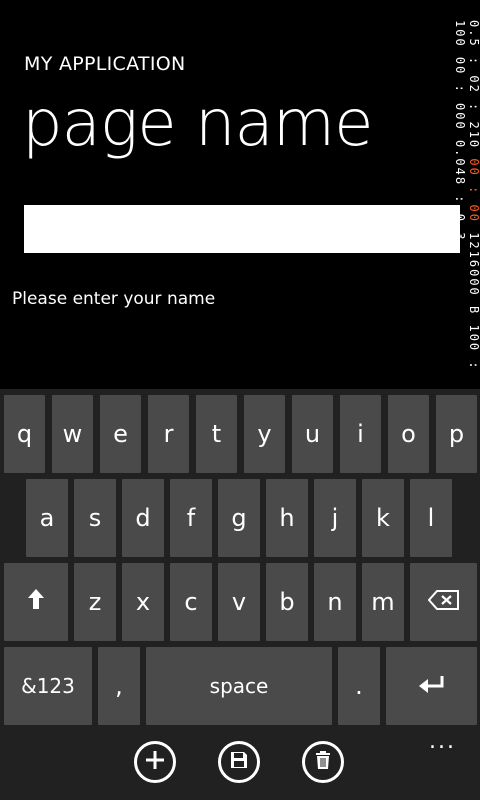 Image resolution: width=480 pixels, height=800 pixels. What do you see at coordinates (47, 518) in the screenshot?
I see `key-a: a` at bounding box center [47, 518].